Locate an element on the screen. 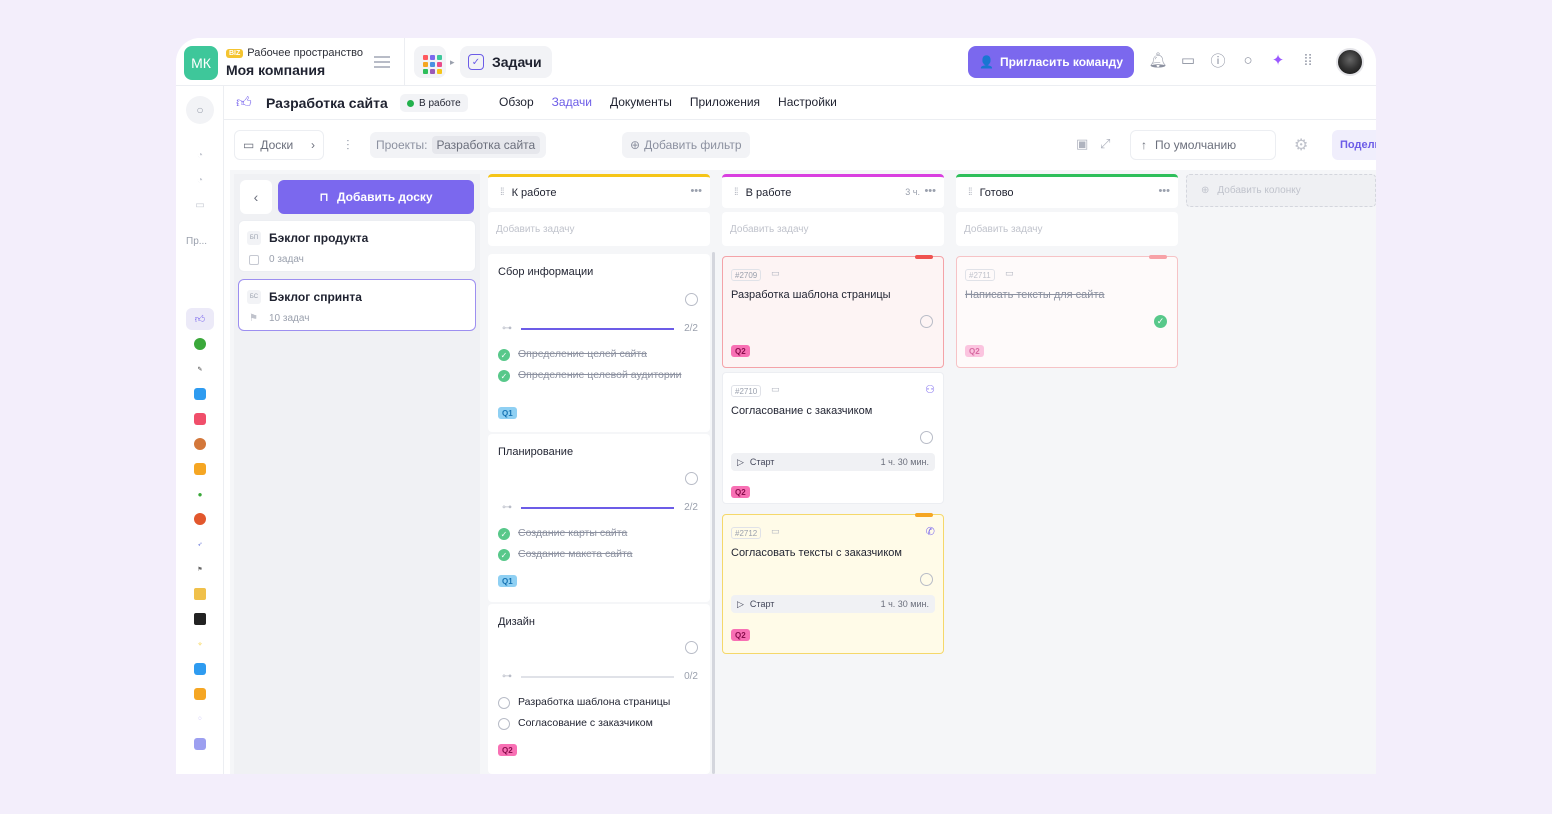 The height and width of the screenshot is (814, 1552). check-circle-icon: ✓ is located at coordinates (1160, 321).